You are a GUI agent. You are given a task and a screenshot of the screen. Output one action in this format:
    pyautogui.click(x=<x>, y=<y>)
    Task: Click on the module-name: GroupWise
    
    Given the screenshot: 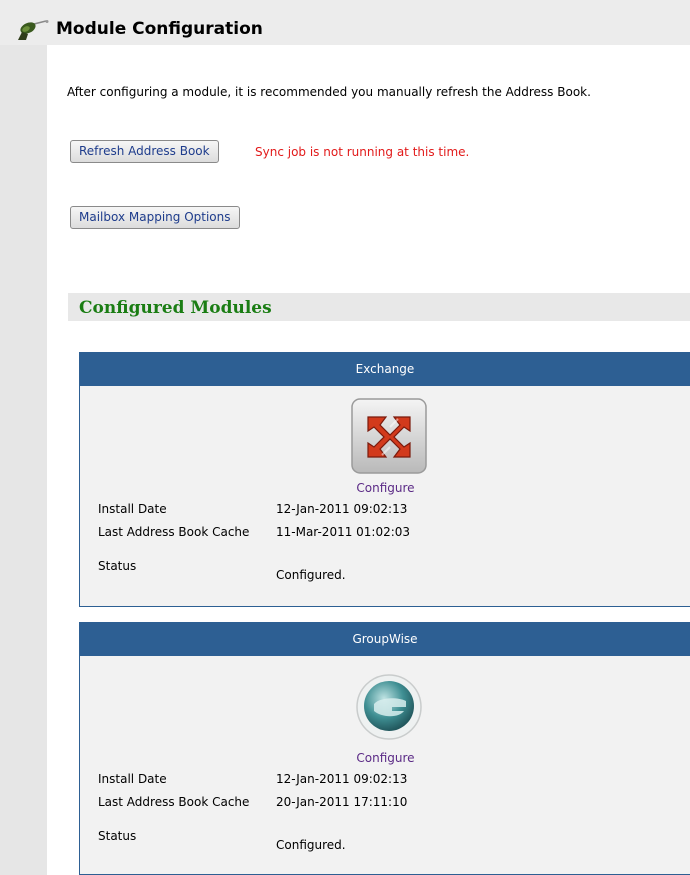 What is the action you would take?
    pyautogui.click(x=385, y=639)
    